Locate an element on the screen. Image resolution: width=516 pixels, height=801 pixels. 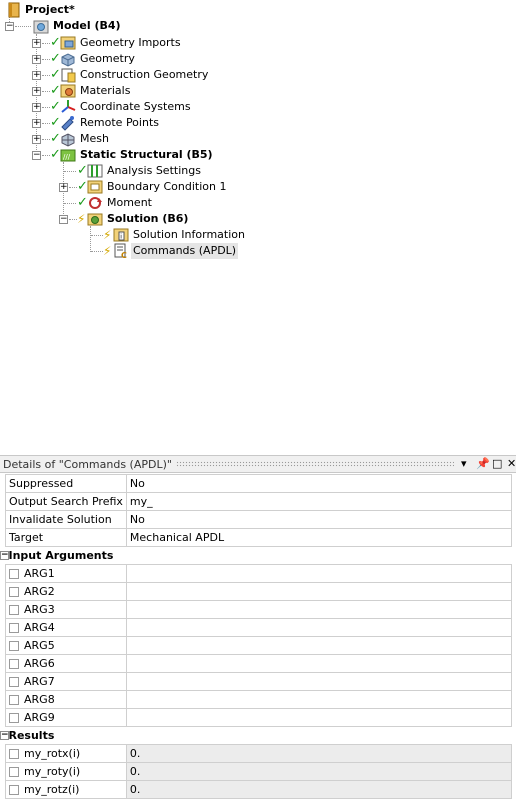
arg-row: ARG3 is located at coordinates (256, 609).